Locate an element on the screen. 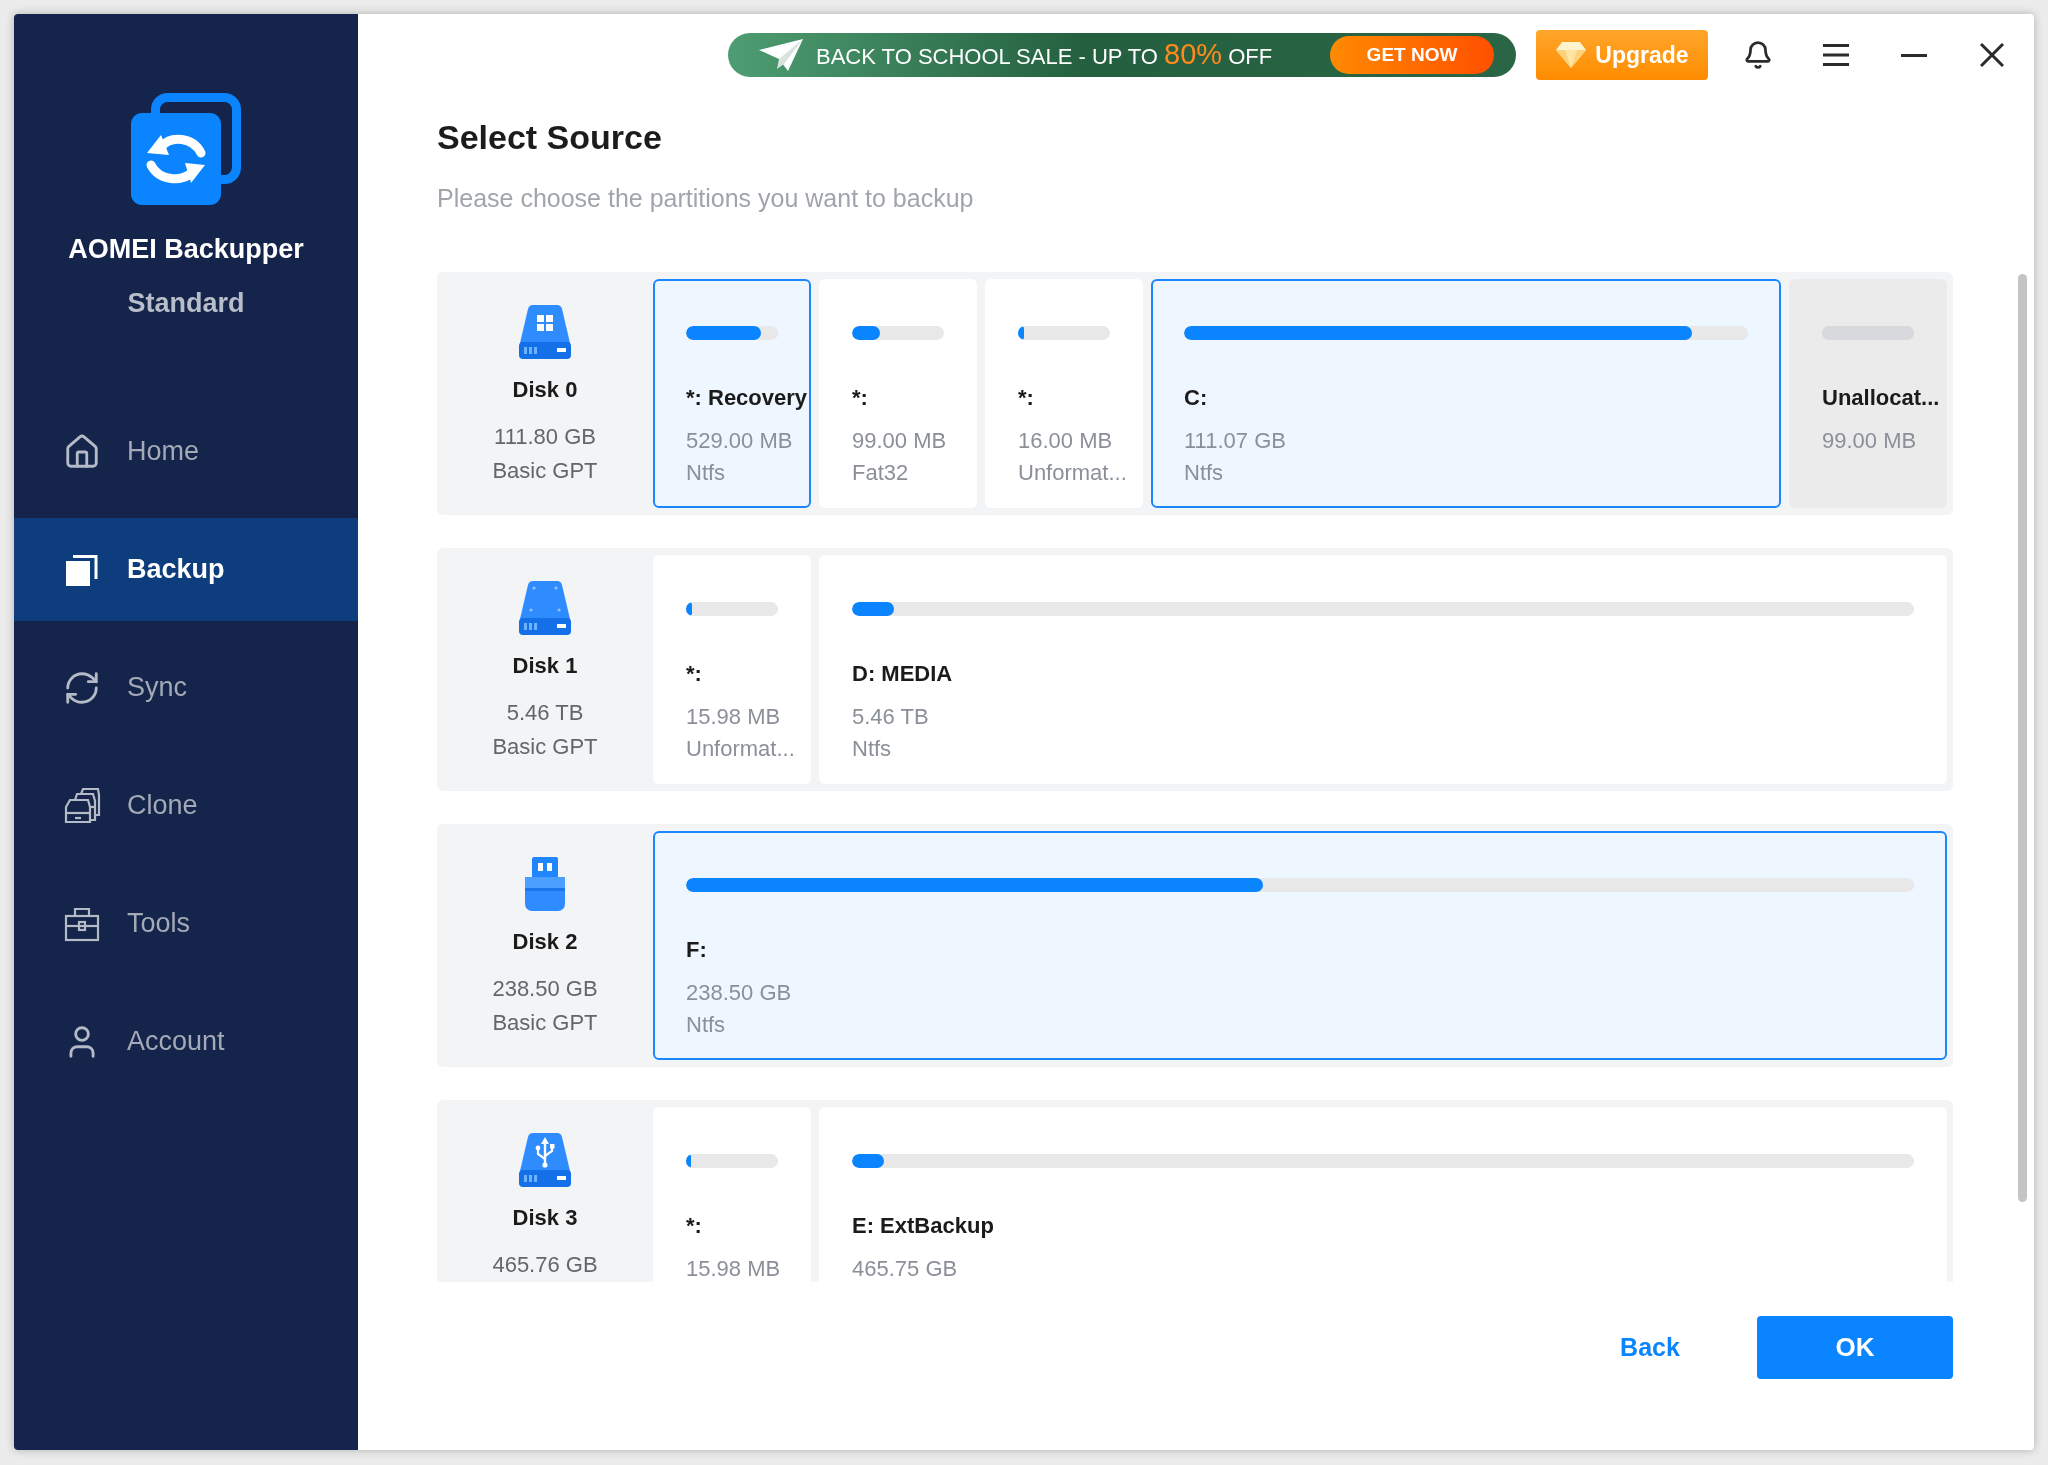 The image size is (2048, 1465). minimize-icon is located at coordinates (1914, 55).